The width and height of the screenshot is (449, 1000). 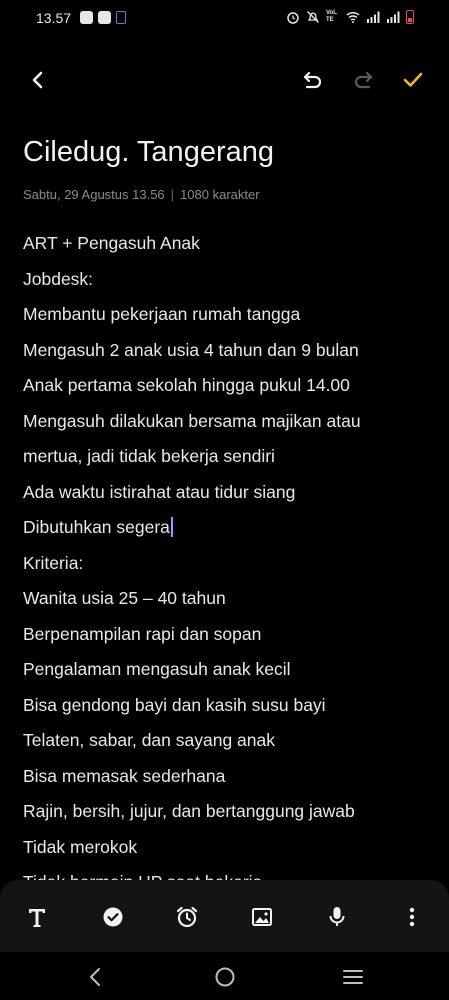 What do you see at coordinates (80, 846) in the screenshot?
I see `note-line: Tidak merokok` at bounding box center [80, 846].